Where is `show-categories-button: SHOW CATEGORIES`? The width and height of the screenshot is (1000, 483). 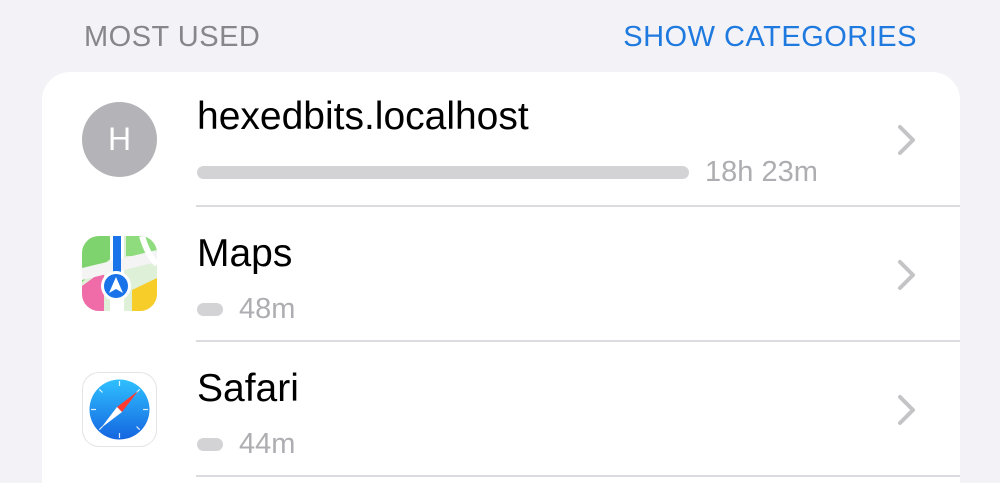 show-categories-button: SHOW CATEGORIES is located at coordinates (770, 37).